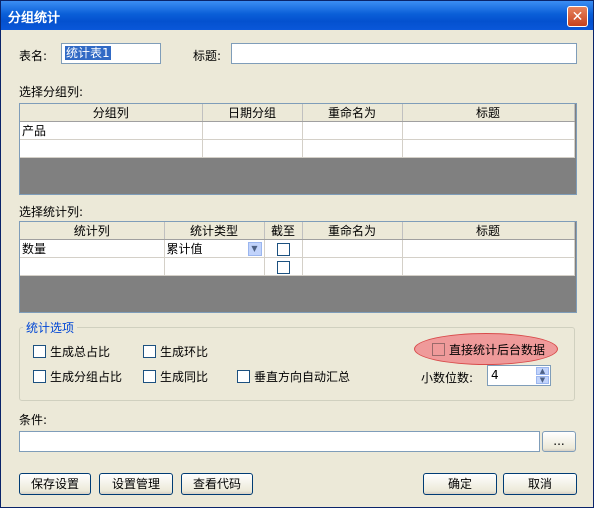 The image size is (594, 508). I want to click on chevron-down-icon: ▼, so click(254, 249).